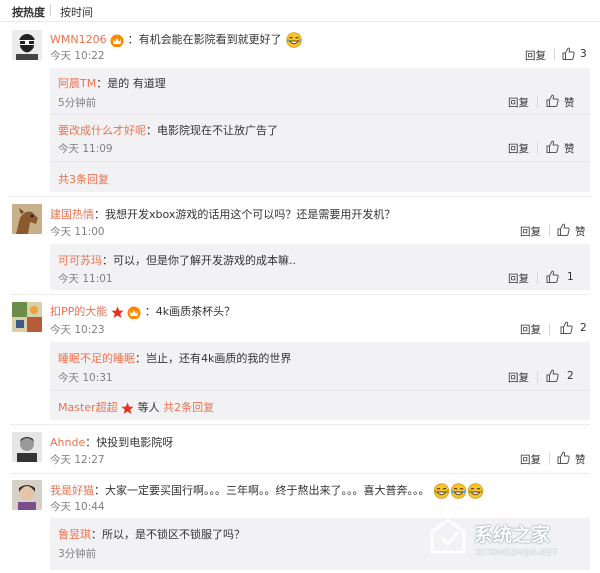 The height and width of the screenshot is (573, 600). Describe the element at coordinates (77, 330) in the screenshot. I see `comment-time: 今天 10:23` at that location.